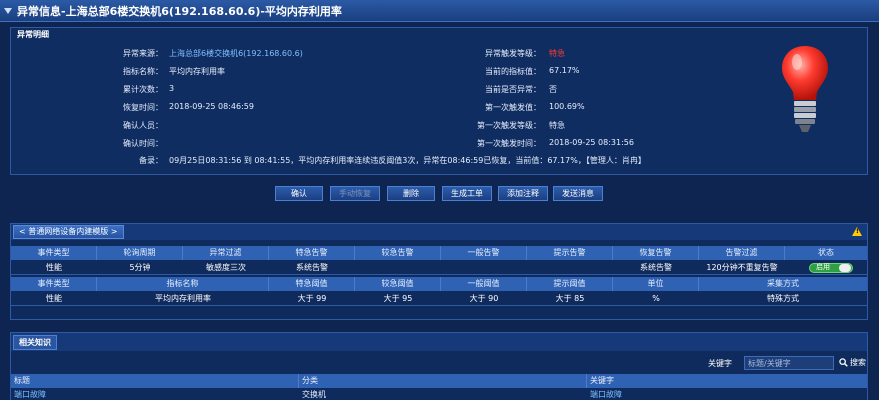 Image resolution: width=879 pixels, height=400 pixels. Describe the element at coordinates (312, 298) in the screenshot. I see `table-cell: 大于 99` at that location.